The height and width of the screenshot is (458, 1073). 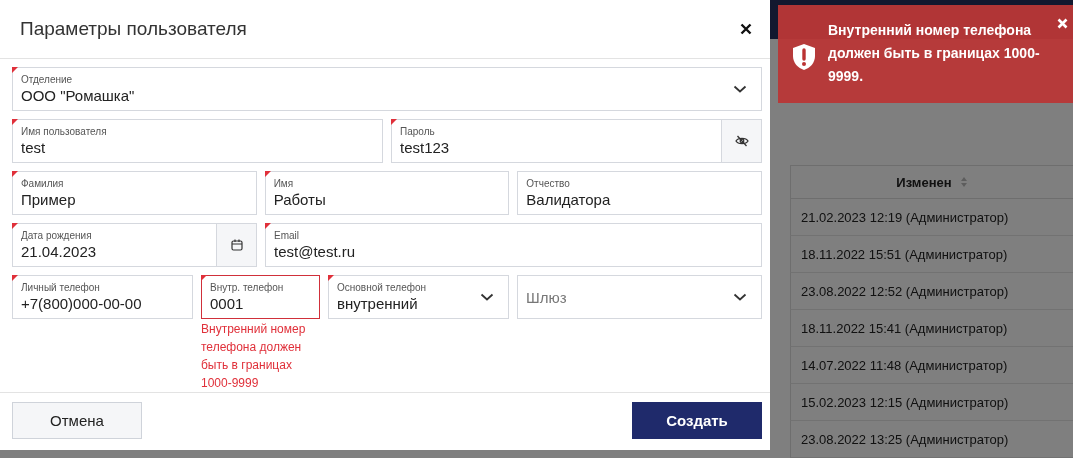 What do you see at coordinates (134, 245) in the screenshot?
I see `input-field: Дата рождения 21.04.2023` at bounding box center [134, 245].